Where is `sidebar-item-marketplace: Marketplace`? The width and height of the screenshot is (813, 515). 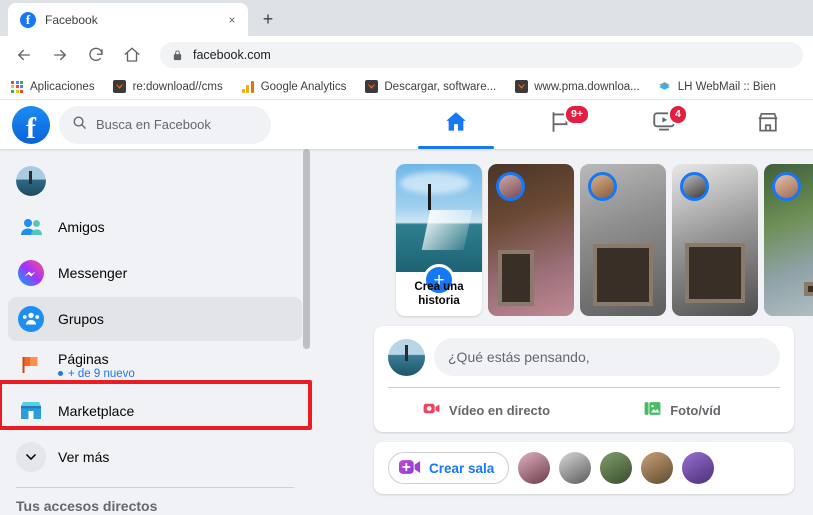 sidebar-item-marketplace: Marketplace is located at coordinates (155, 411).